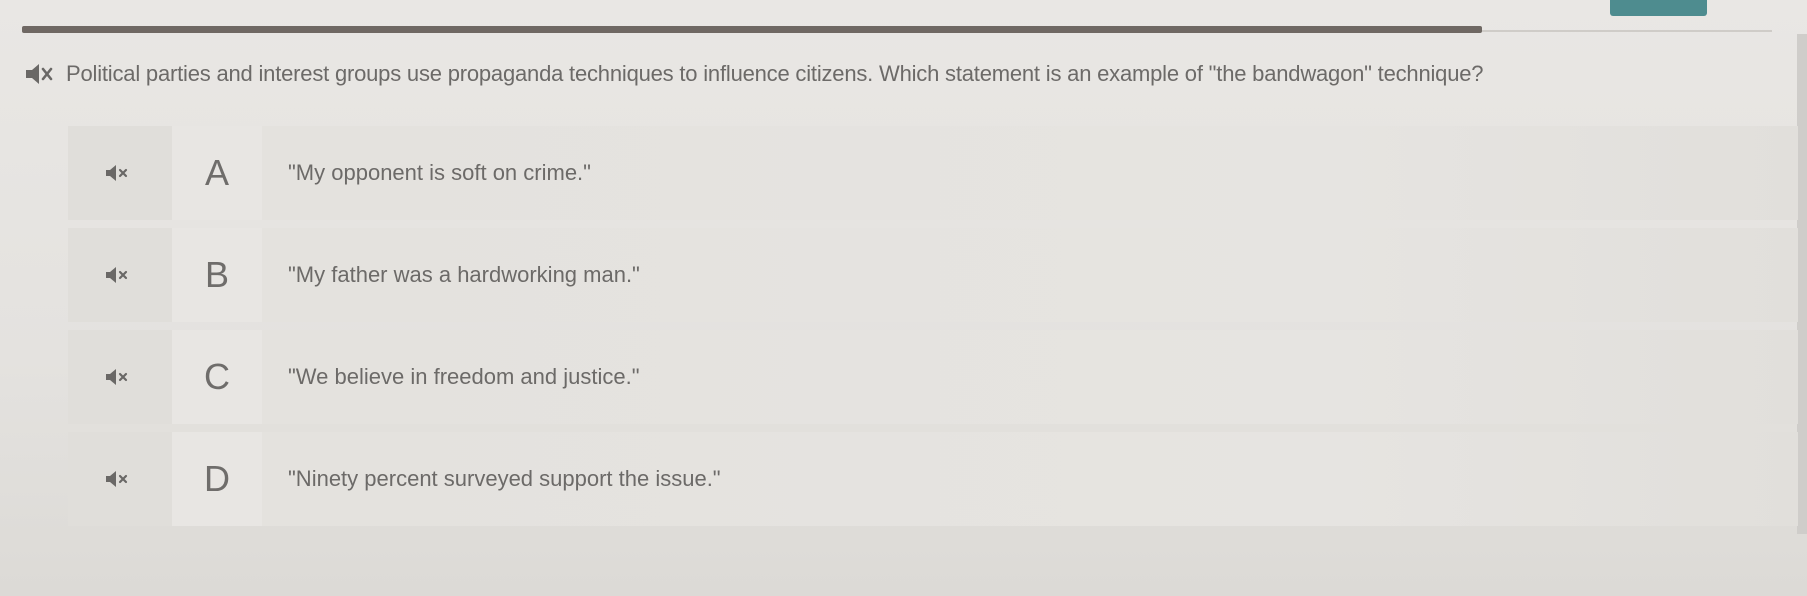  I want to click on option-text-cell: "My father was a hardworking man.", so click(1030, 275).